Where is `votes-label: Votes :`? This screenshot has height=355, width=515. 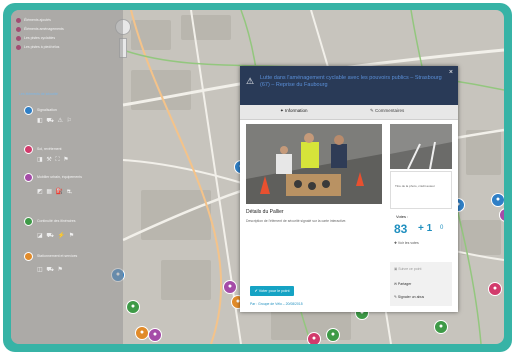 votes-label: Votes : is located at coordinates (402, 216).